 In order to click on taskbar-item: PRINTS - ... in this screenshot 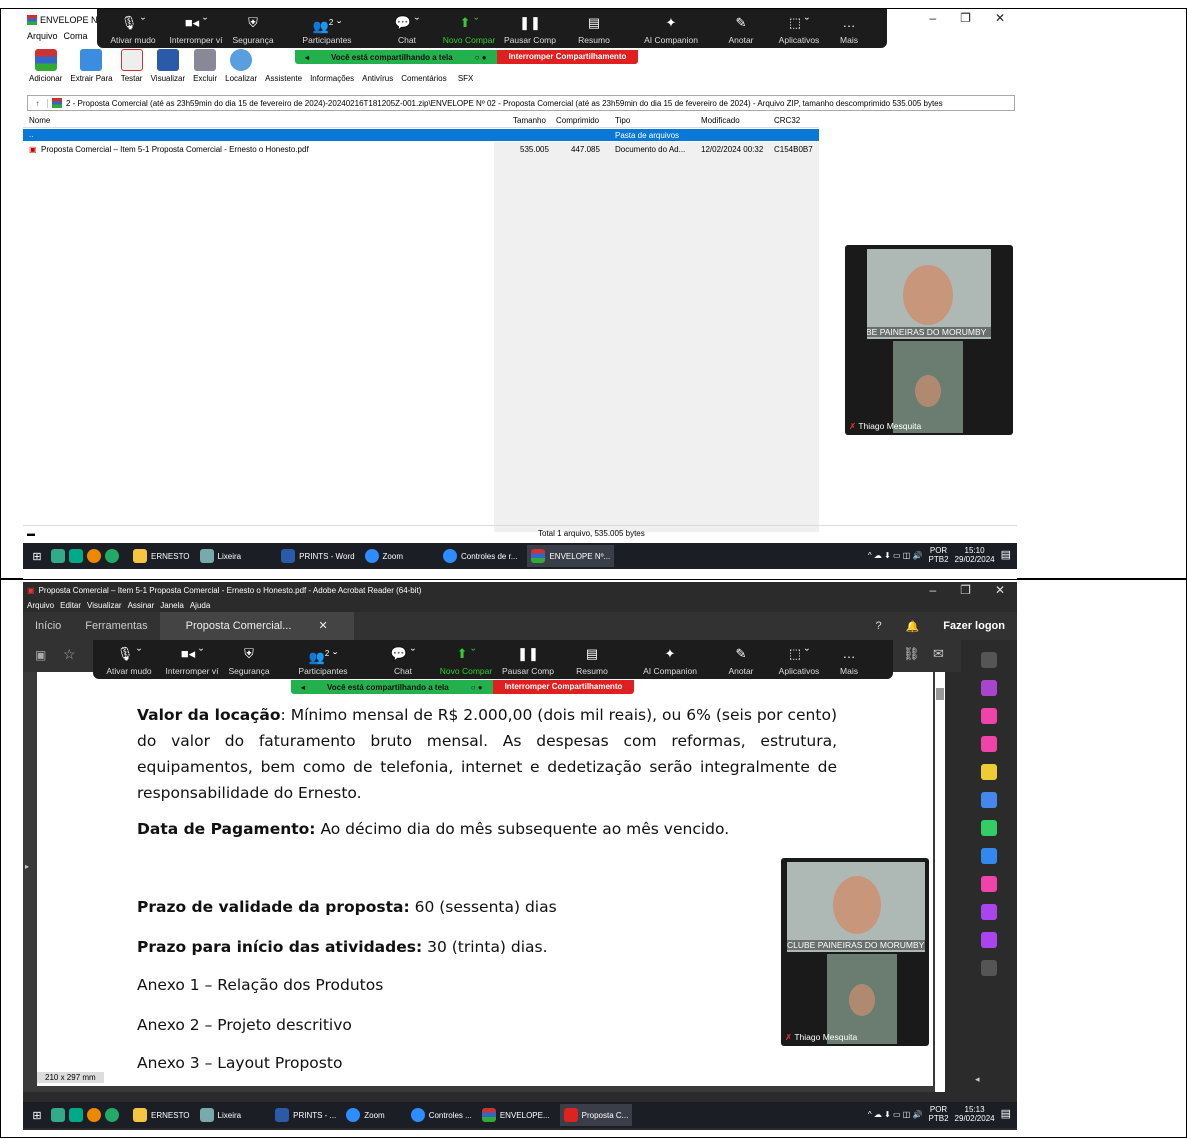, I will do `click(305, 1115)`.